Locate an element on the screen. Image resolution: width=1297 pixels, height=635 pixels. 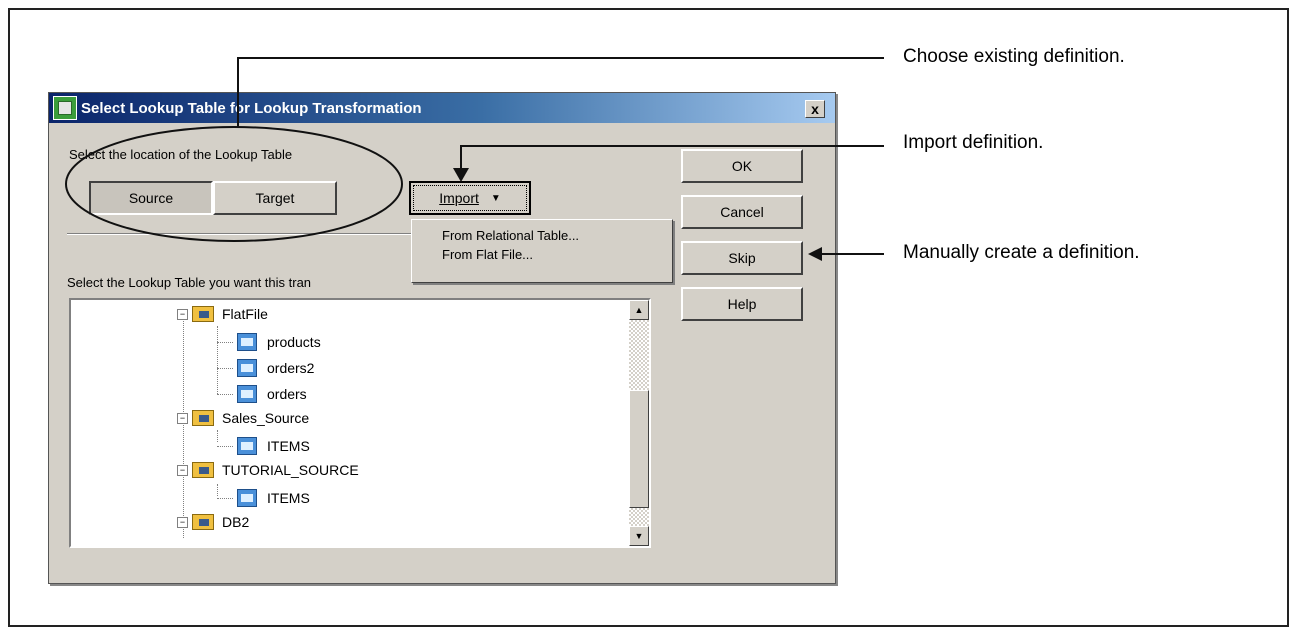
annotation-manual: Manually create a definition. is located at coordinates (1021, 252).